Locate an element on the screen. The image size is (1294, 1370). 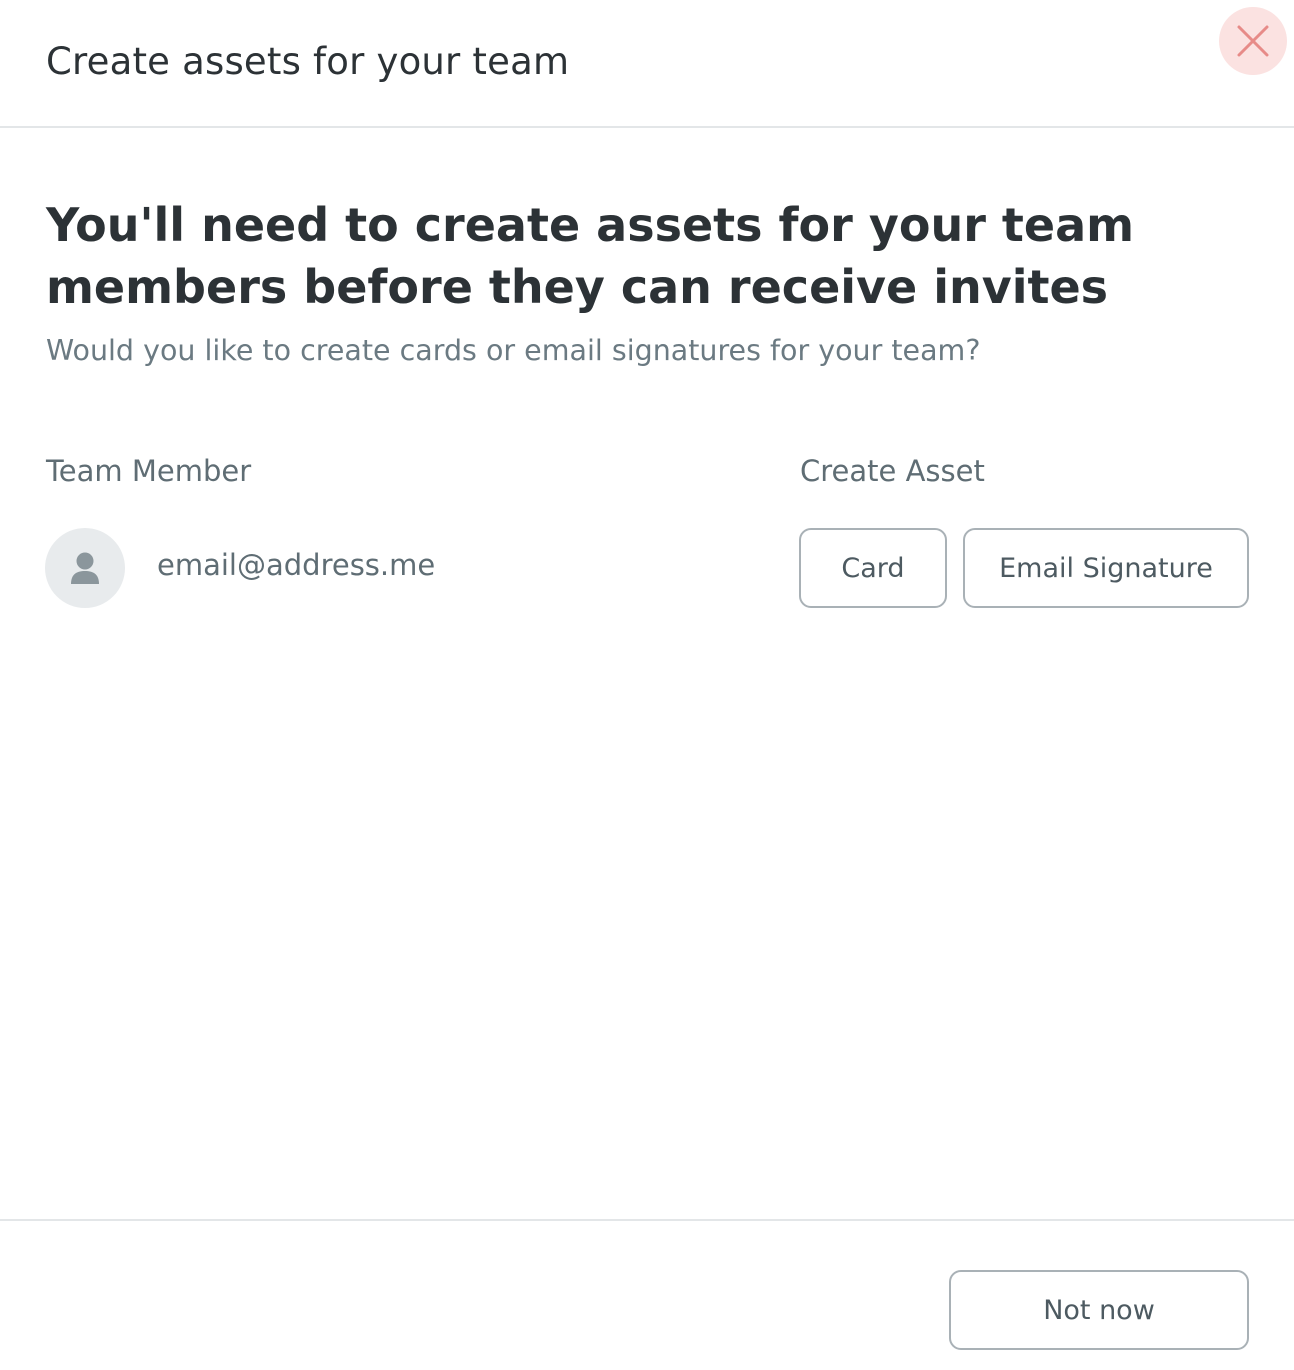
dialog-footer: Not now is located at coordinates (647, 1294).